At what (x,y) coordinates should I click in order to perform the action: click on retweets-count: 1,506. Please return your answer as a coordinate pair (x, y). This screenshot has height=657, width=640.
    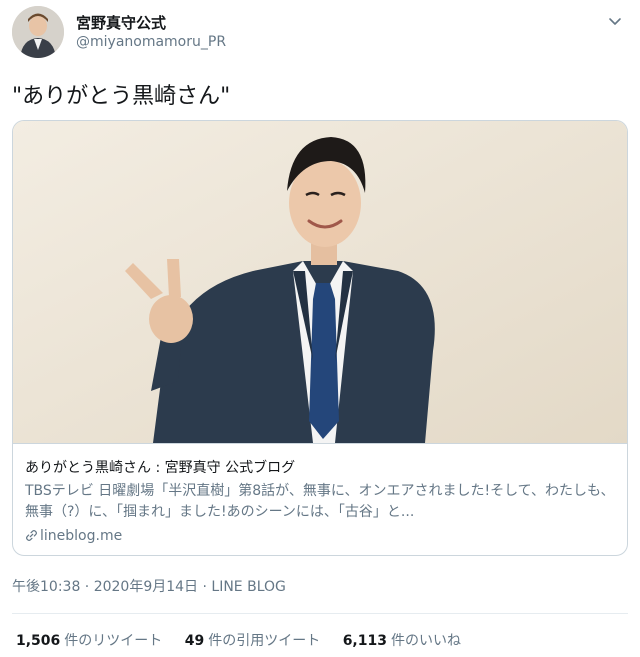
    Looking at the image, I should click on (38, 641).